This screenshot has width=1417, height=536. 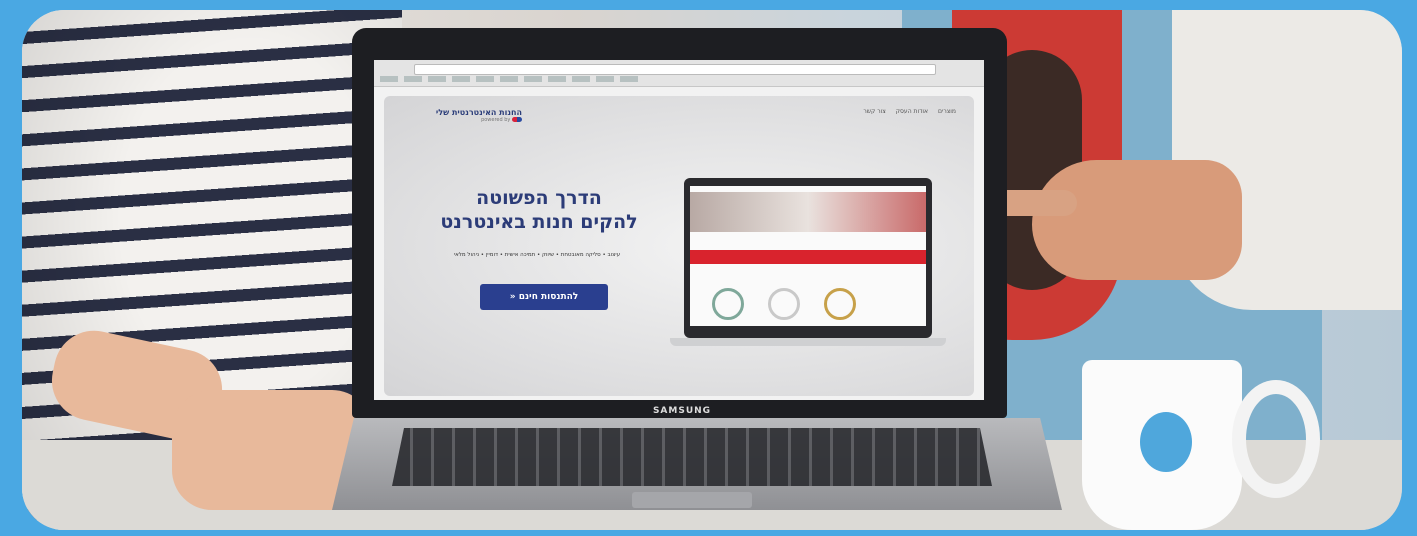 What do you see at coordinates (808, 342) in the screenshot?
I see `mockup-laptop-base` at bounding box center [808, 342].